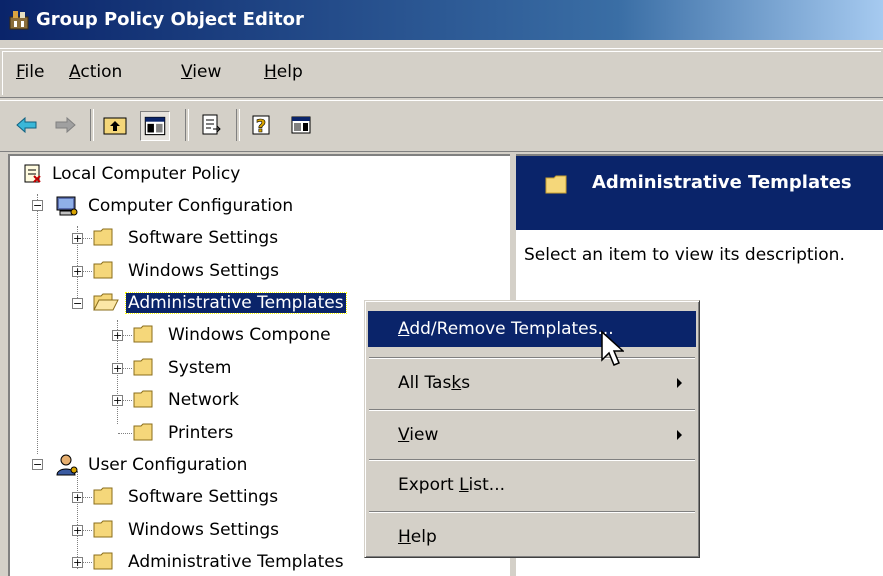 This screenshot has width=883, height=576. What do you see at coordinates (532, 383) in the screenshot?
I see `menu-item-all-tasks: All Tasks` at bounding box center [532, 383].